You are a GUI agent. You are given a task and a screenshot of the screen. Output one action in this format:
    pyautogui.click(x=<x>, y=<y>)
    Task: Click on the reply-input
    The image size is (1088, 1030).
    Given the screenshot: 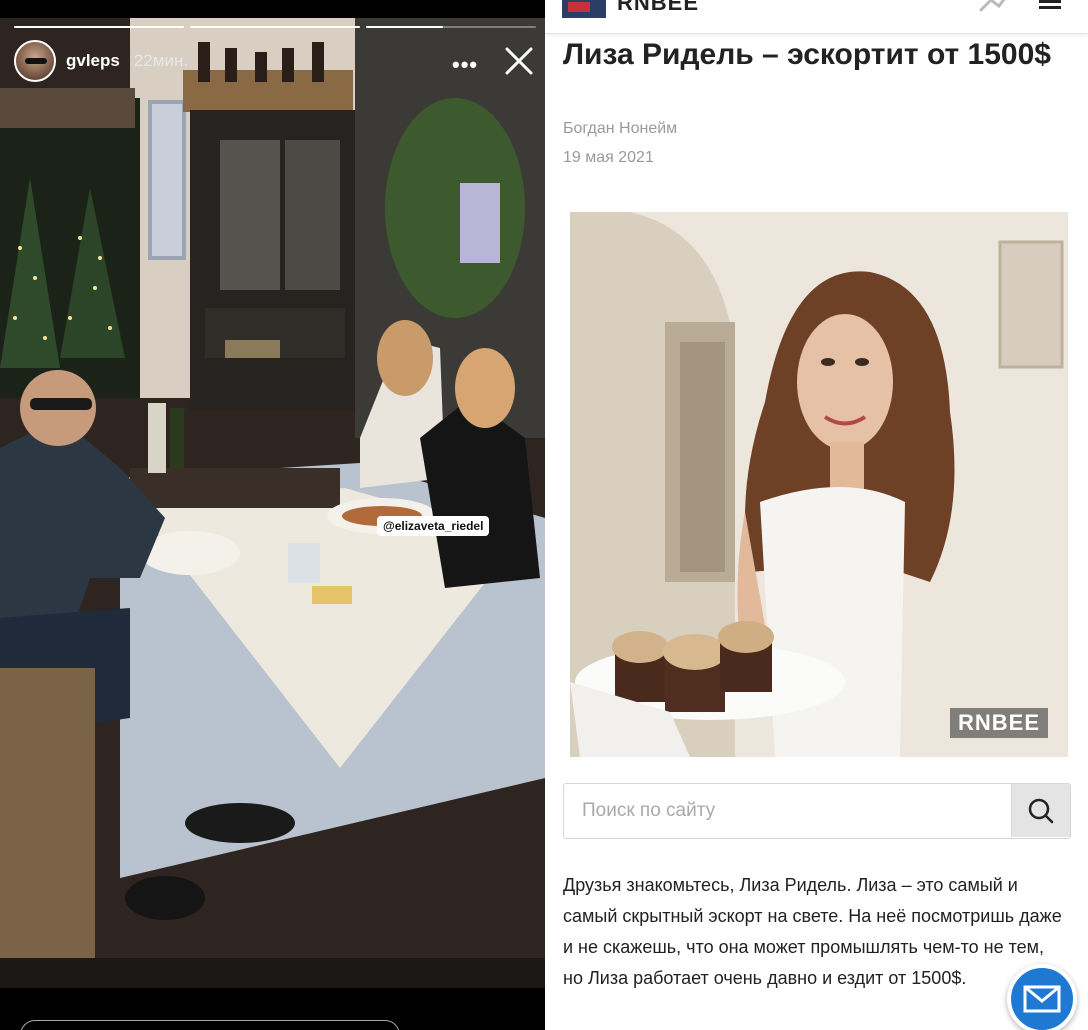 What is the action you would take?
    pyautogui.click(x=210, y=1025)
    